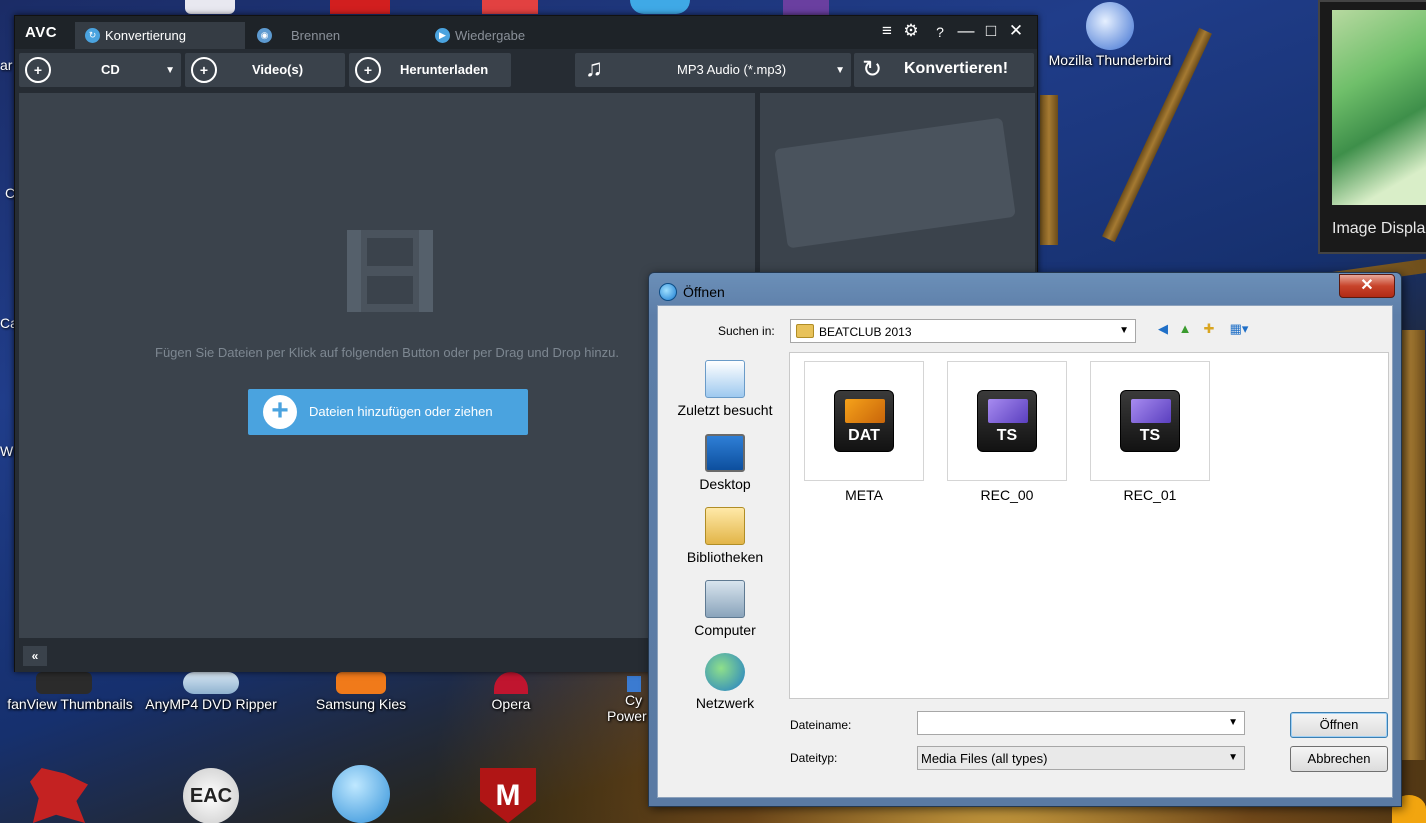 Image resolution: width=1426 pixels, height=823 pixels. I want to click on dialog-title: Öffnen, so click(704, 292).